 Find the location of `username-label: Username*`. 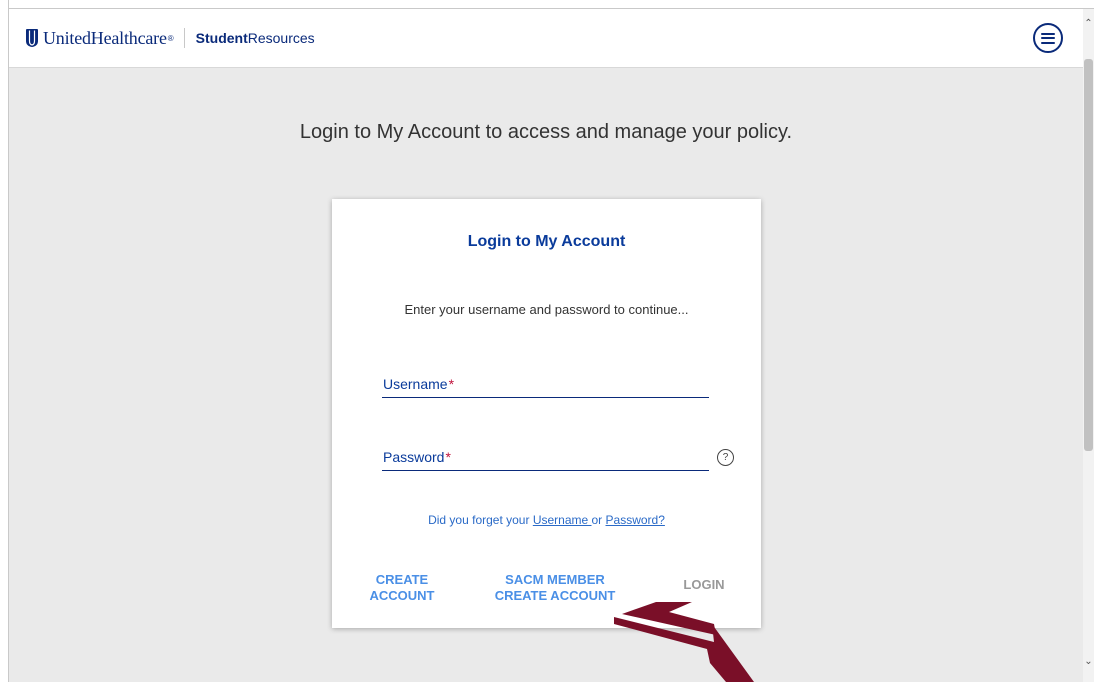

username-label: Username* is located at coordinates (419, 384).